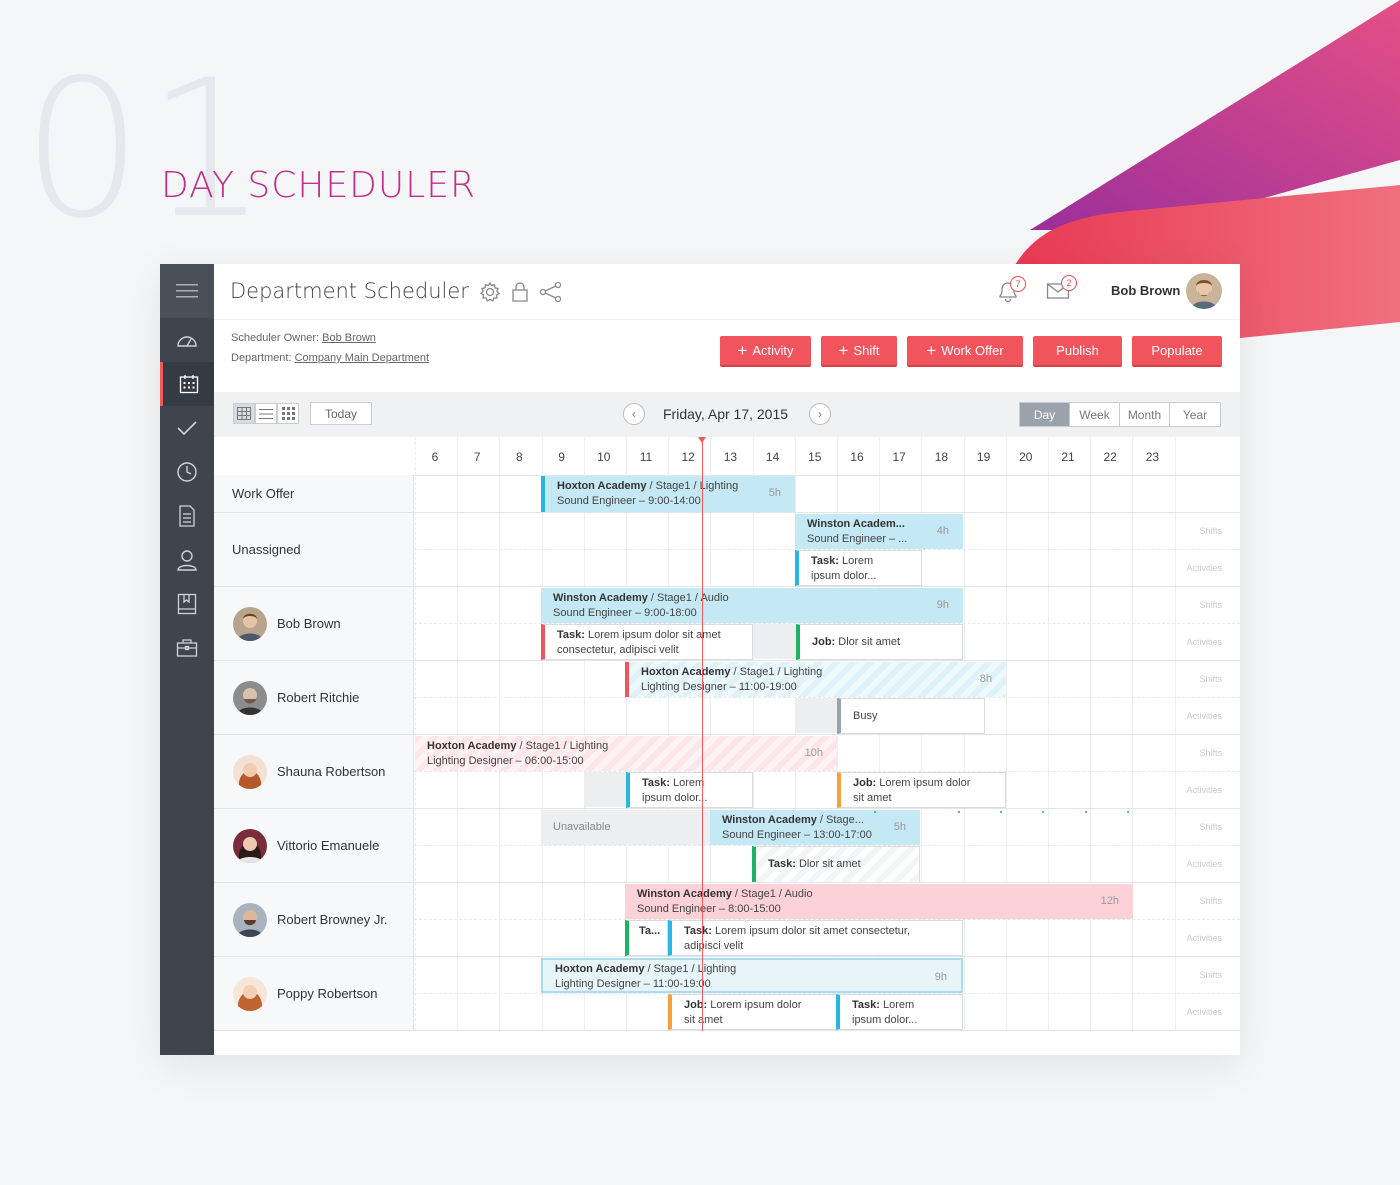 This screenshot has height=1185, width=1400. What do you see at coordinates (1145, 290) in the screenshot?
I see `user-name: Bob Brown` at bounding box center [1145, 290].